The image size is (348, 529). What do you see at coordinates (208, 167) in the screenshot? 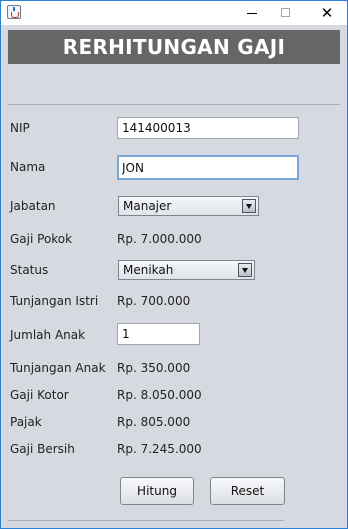
I see `nama-input` at bounding box center [208, 167].